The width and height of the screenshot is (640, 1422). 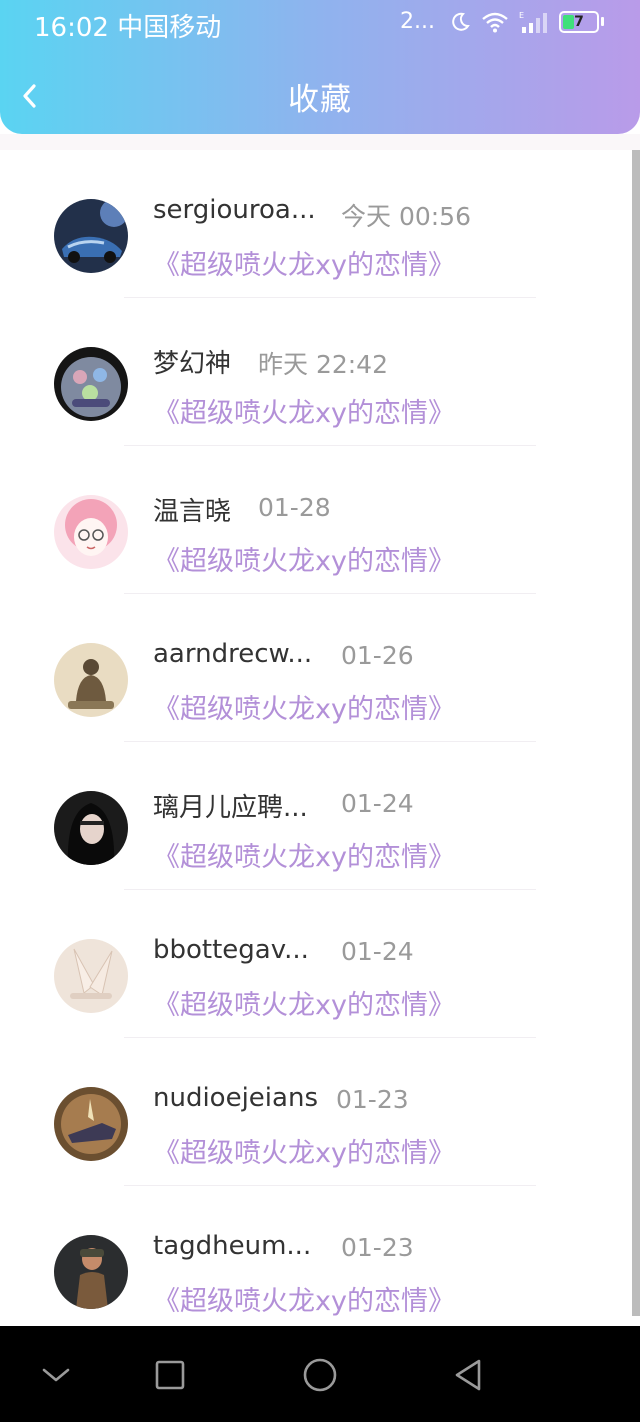 I want to click on user-name: 梦幻神, so click(x=192, y=364).